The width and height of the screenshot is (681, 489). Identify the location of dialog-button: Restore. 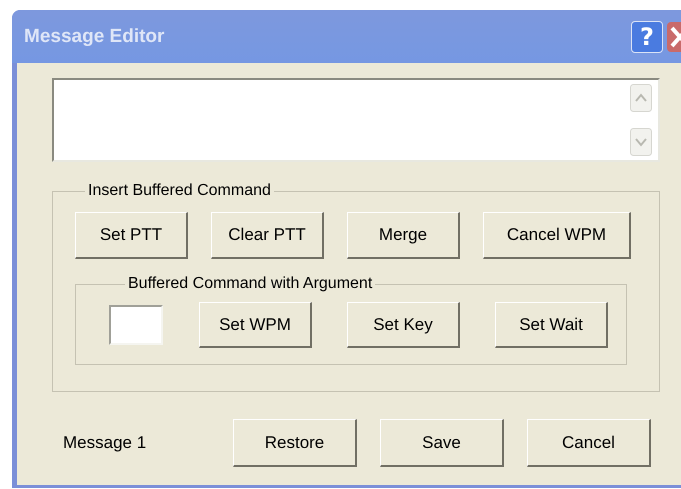
(295, 443).